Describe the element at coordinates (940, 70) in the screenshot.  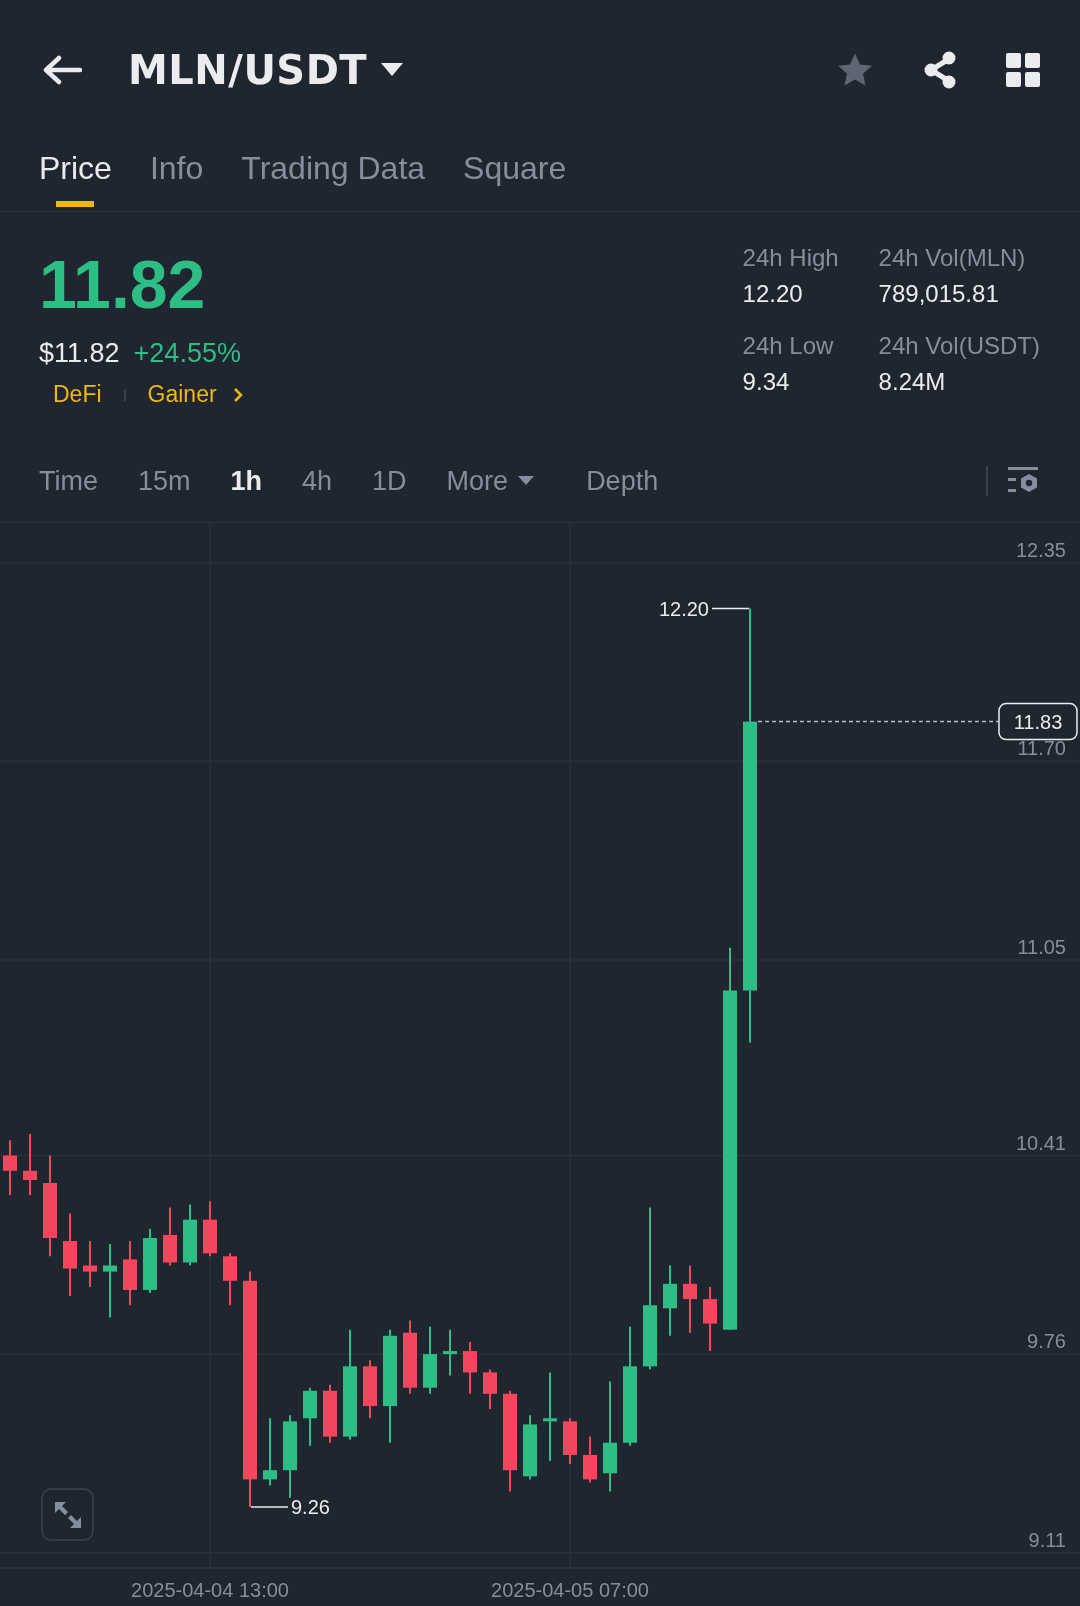
I see `share-icon` at that location.